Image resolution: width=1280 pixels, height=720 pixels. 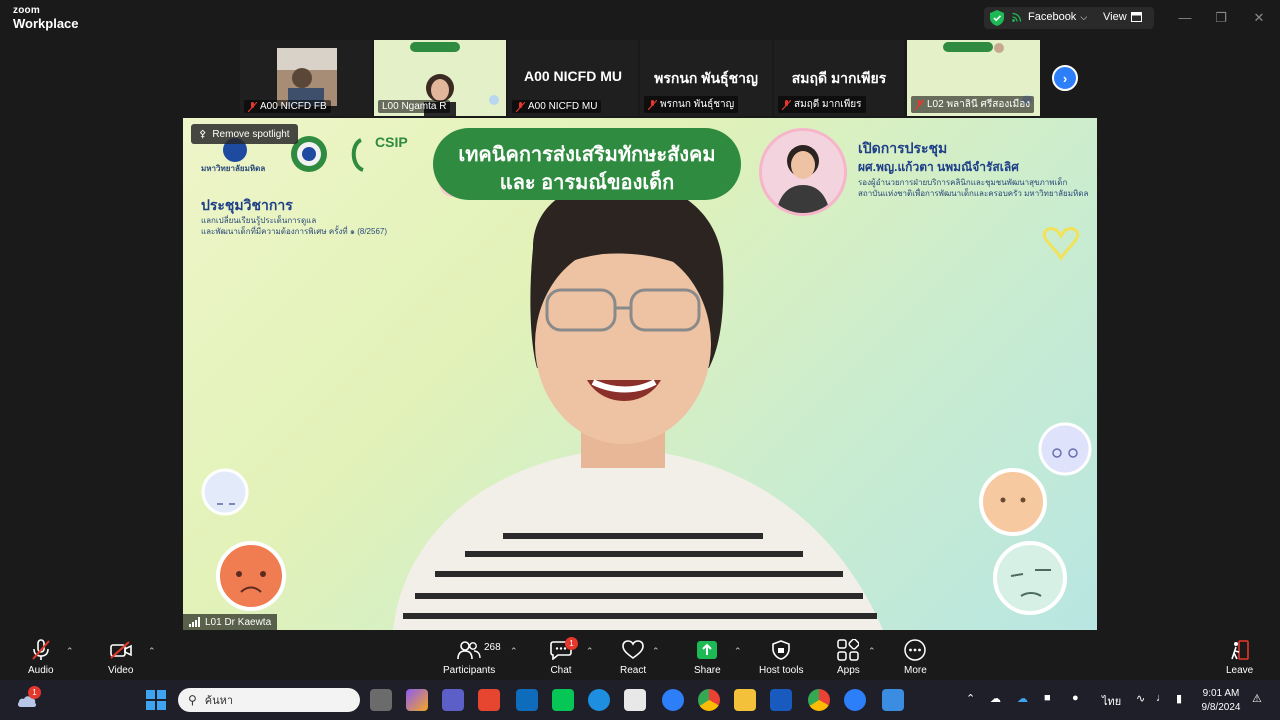 What do you see at coordinates (1115, 17) in the screenshot?
I see `view-label: View` at bounding box center [1115, 17].